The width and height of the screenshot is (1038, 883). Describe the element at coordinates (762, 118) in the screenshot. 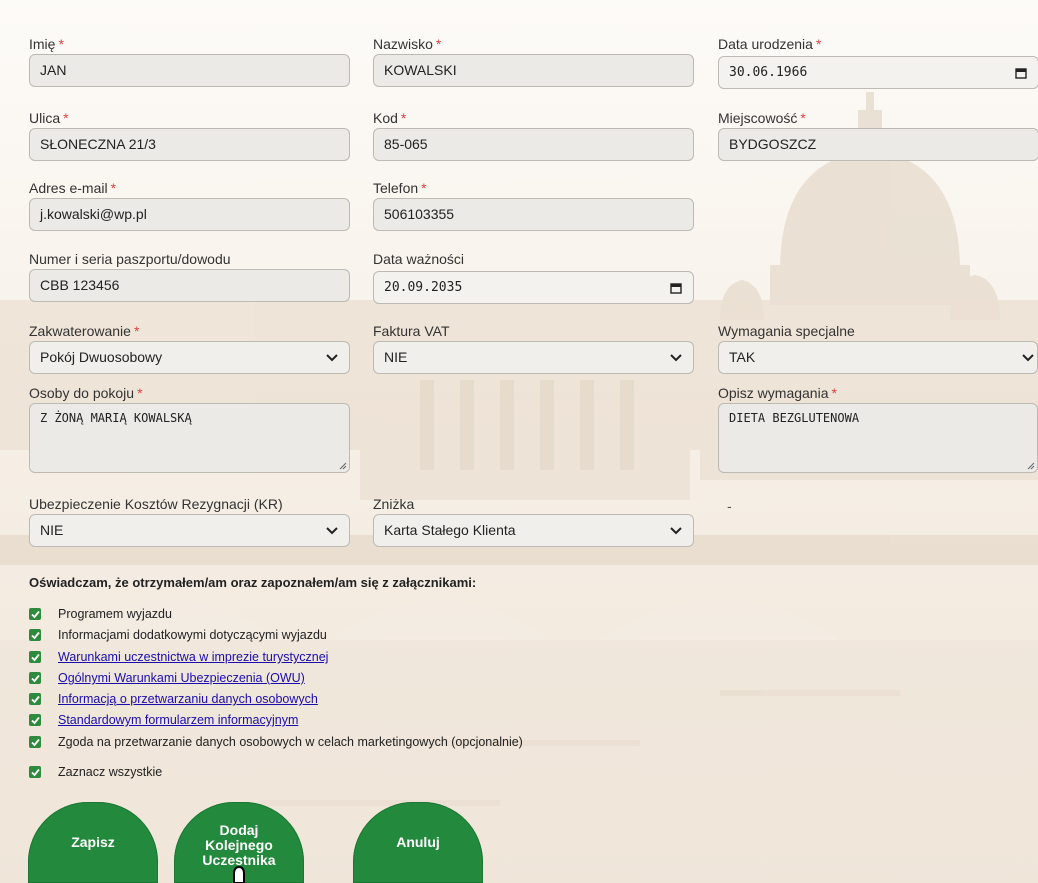

I see `city-label: Miejscowość *` at that location.